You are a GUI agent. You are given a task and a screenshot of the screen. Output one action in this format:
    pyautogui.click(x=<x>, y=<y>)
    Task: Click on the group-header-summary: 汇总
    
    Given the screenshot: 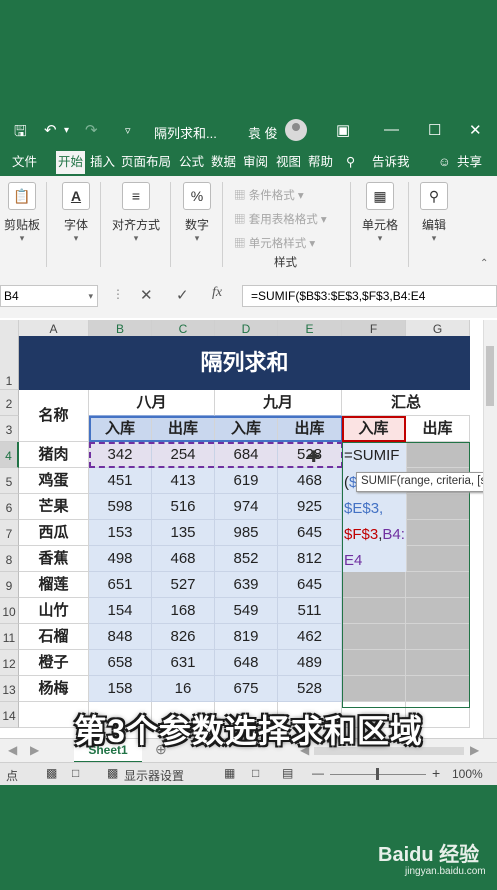 What is the action you would take?
    pyautogui.click(x=406, y=403)
    